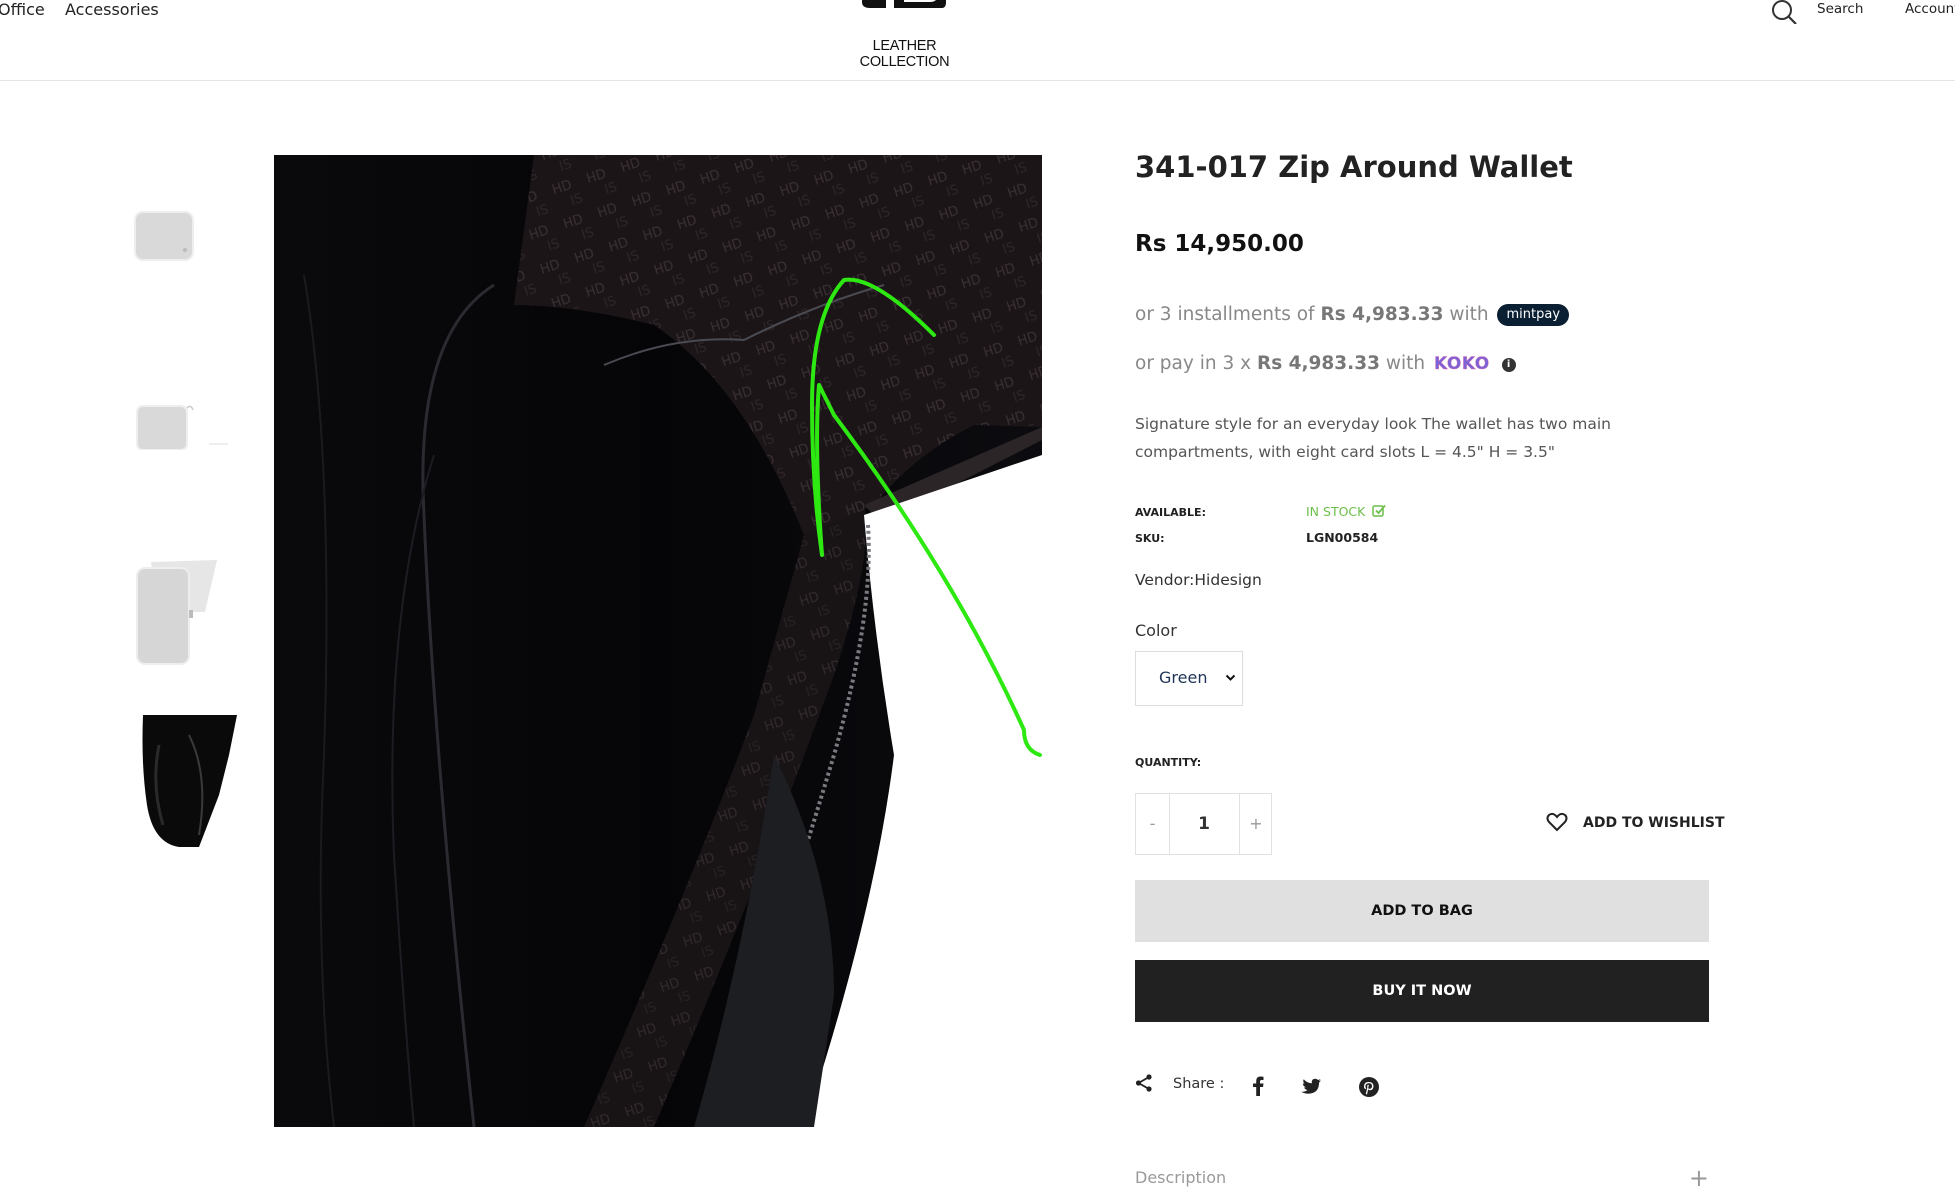 The width and height of the screenshot is (1955, 1200). What do you see at coordinates (1533, 315) in the screenshot?
I see `mintpay-badge: mintpay` at bounding box center [1533, 315].